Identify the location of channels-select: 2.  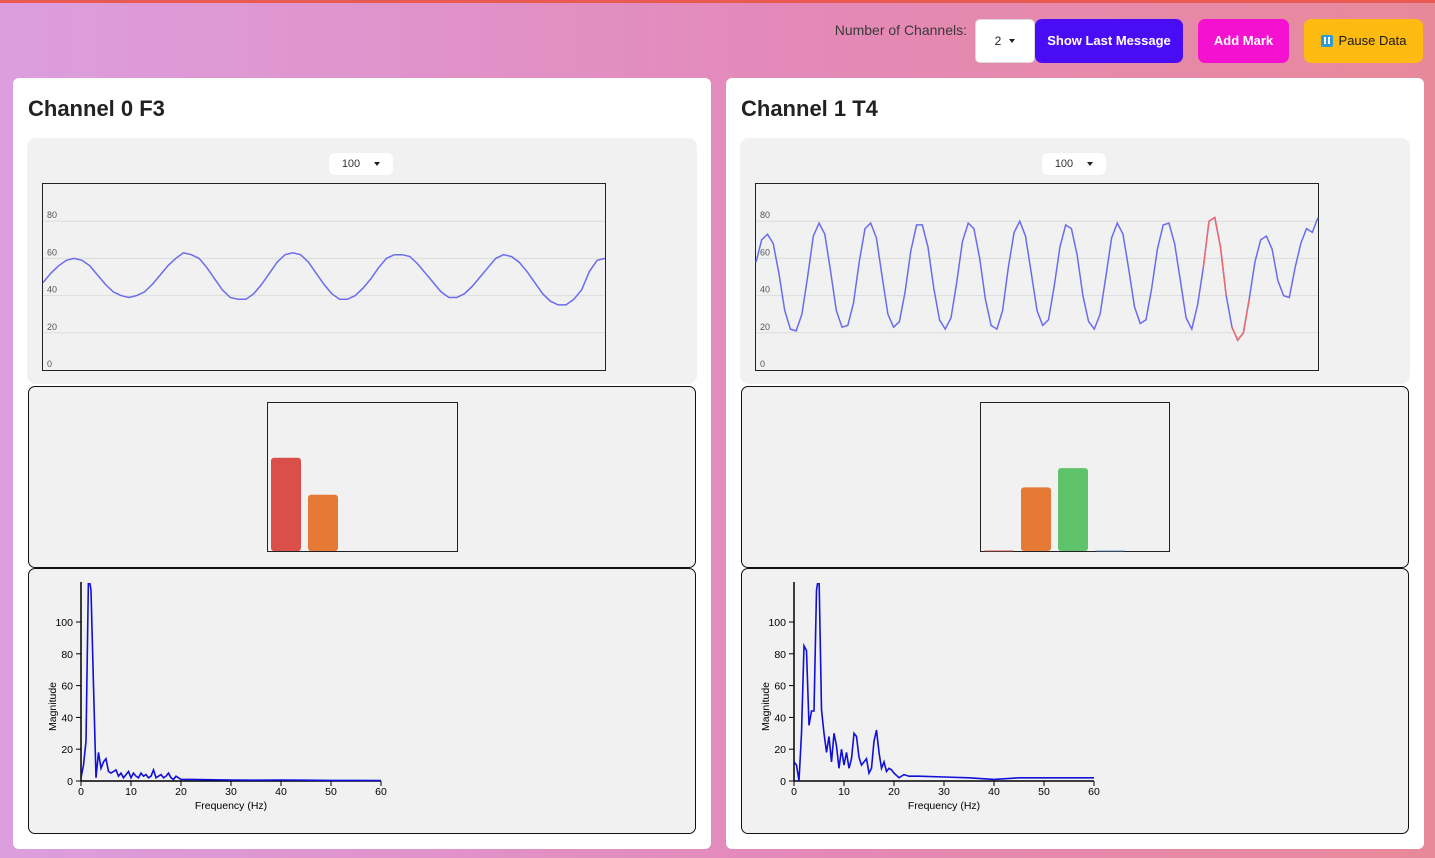
(1005, 40).